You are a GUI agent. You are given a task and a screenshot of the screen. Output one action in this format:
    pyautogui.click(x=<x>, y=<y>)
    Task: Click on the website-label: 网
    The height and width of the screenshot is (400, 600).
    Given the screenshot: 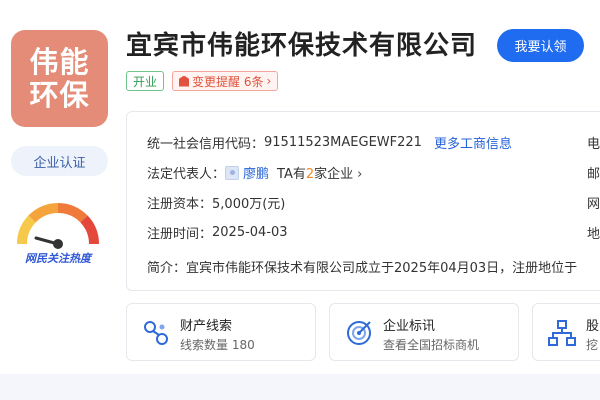 What is the action you would take?
    pyautogui.click(x=593, y=204)
    